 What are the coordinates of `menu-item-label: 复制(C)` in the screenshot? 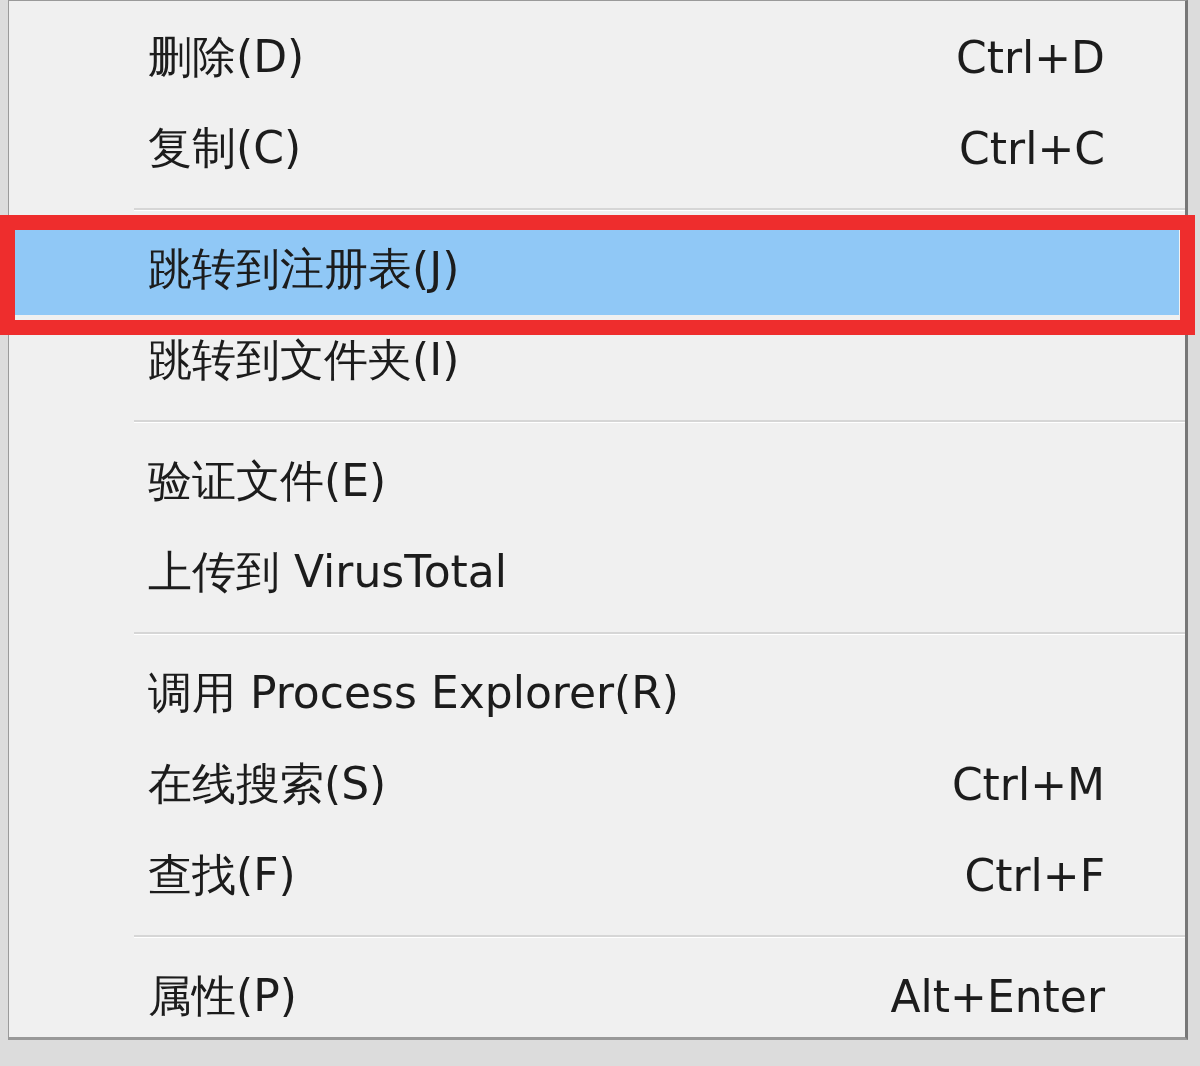 It's located at (225, 148).